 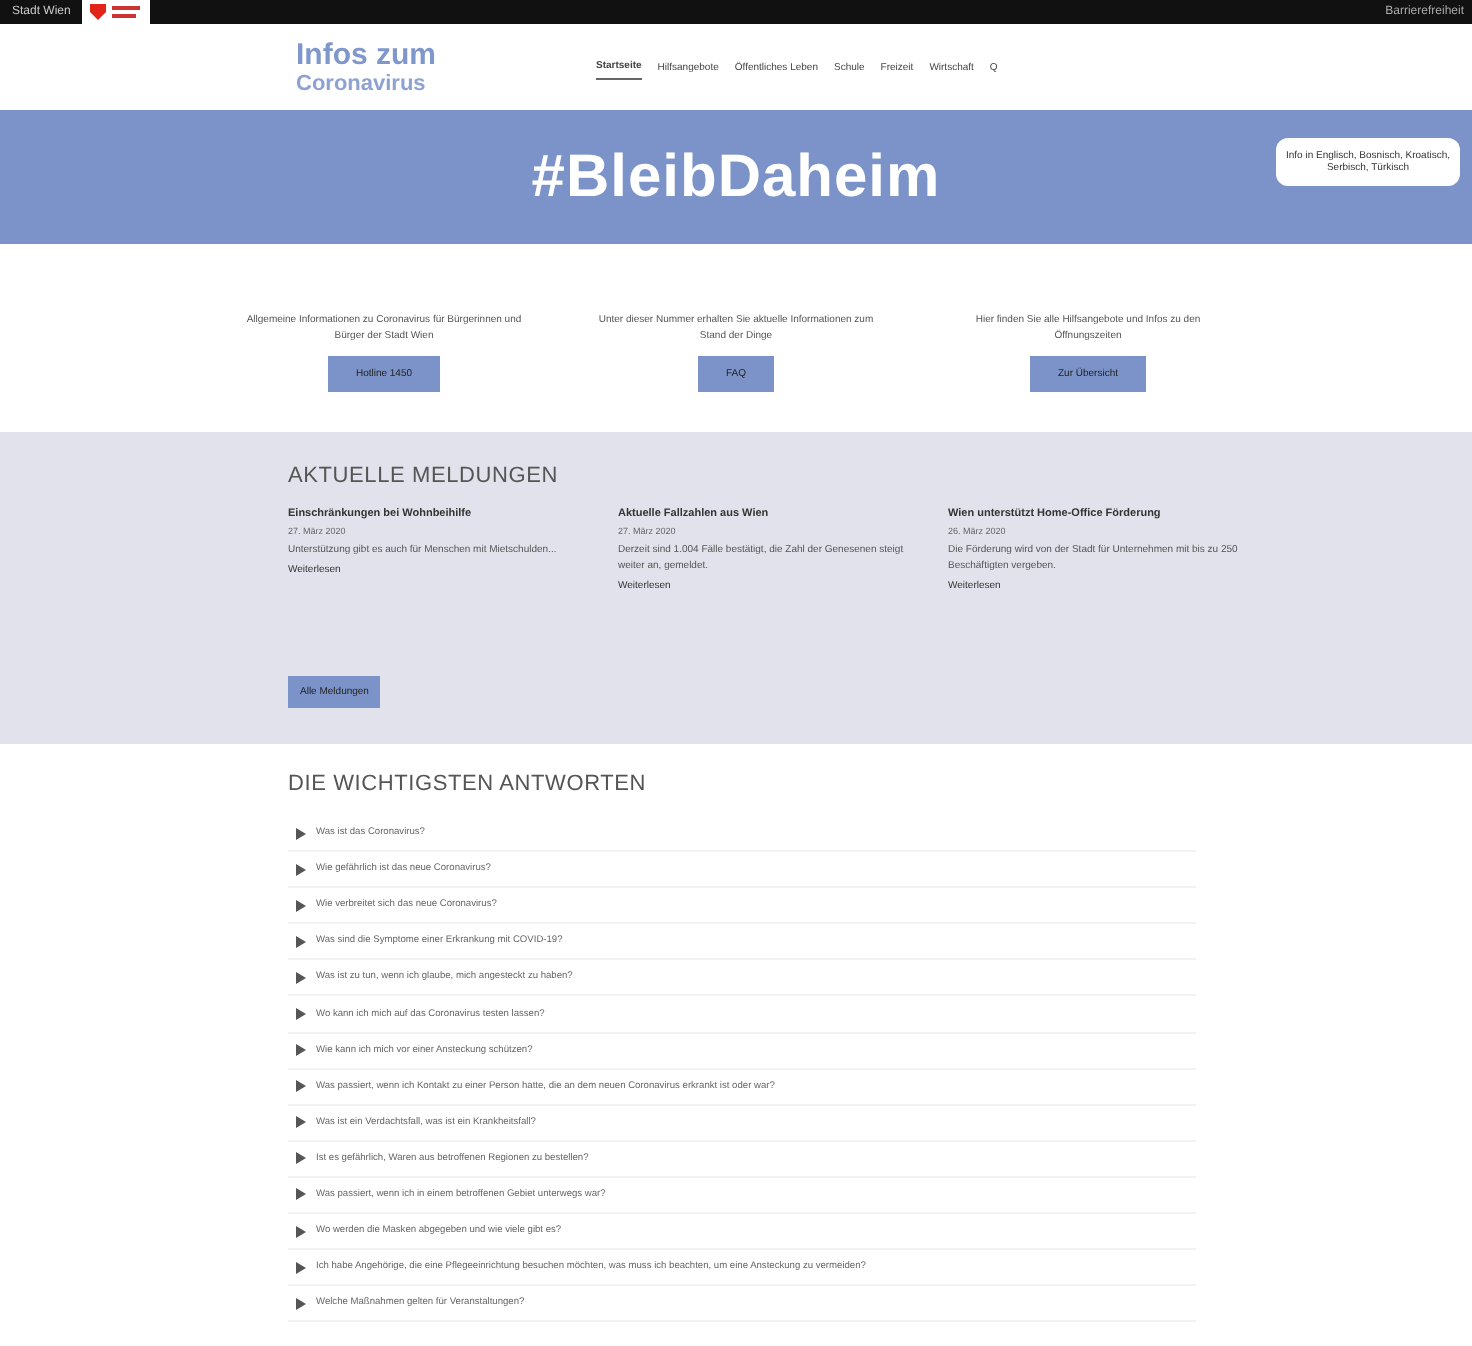 What do you see at coordinates (736, 177) in the screenshot?
I see `banner-title: #BleibDaheim` at bounding box center [736, 177].